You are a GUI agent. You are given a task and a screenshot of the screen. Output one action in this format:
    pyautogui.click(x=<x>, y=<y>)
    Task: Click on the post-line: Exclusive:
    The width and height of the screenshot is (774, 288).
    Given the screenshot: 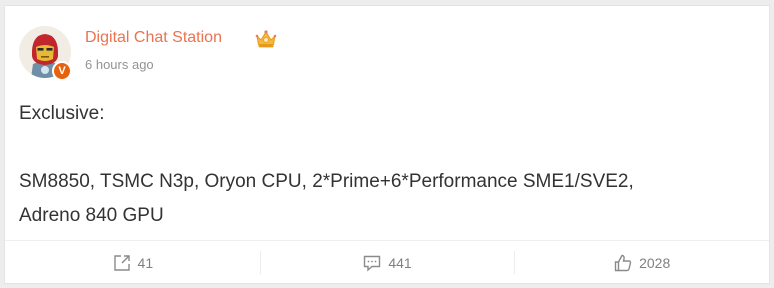 What is the action you would take?
    pyautogui.click(x=62, y=113)
    